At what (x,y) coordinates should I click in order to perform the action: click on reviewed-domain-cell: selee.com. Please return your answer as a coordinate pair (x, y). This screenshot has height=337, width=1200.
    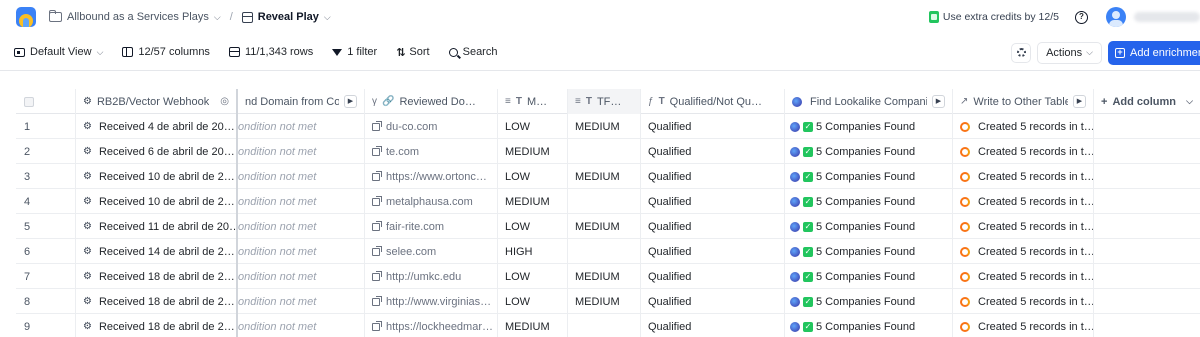
    Looking at the image, I should click on (431, 251).